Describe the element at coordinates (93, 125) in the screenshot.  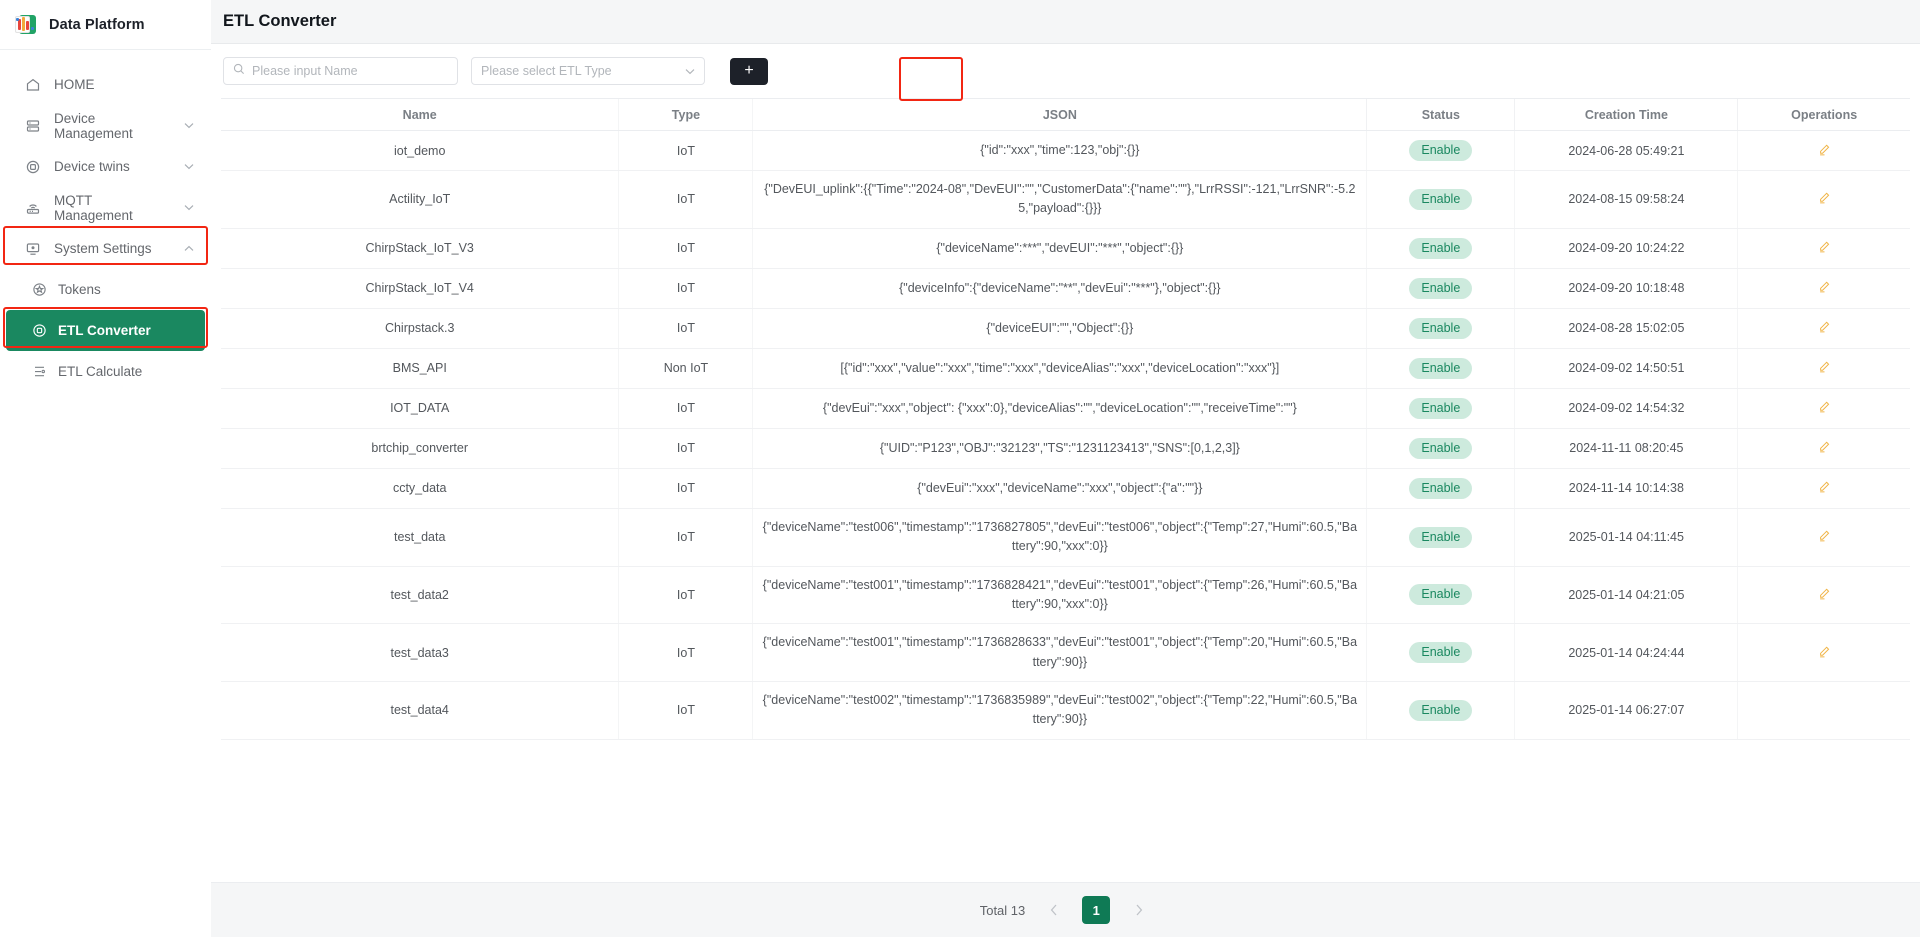
I see `sidebar-item-label: Device Management` at that location.